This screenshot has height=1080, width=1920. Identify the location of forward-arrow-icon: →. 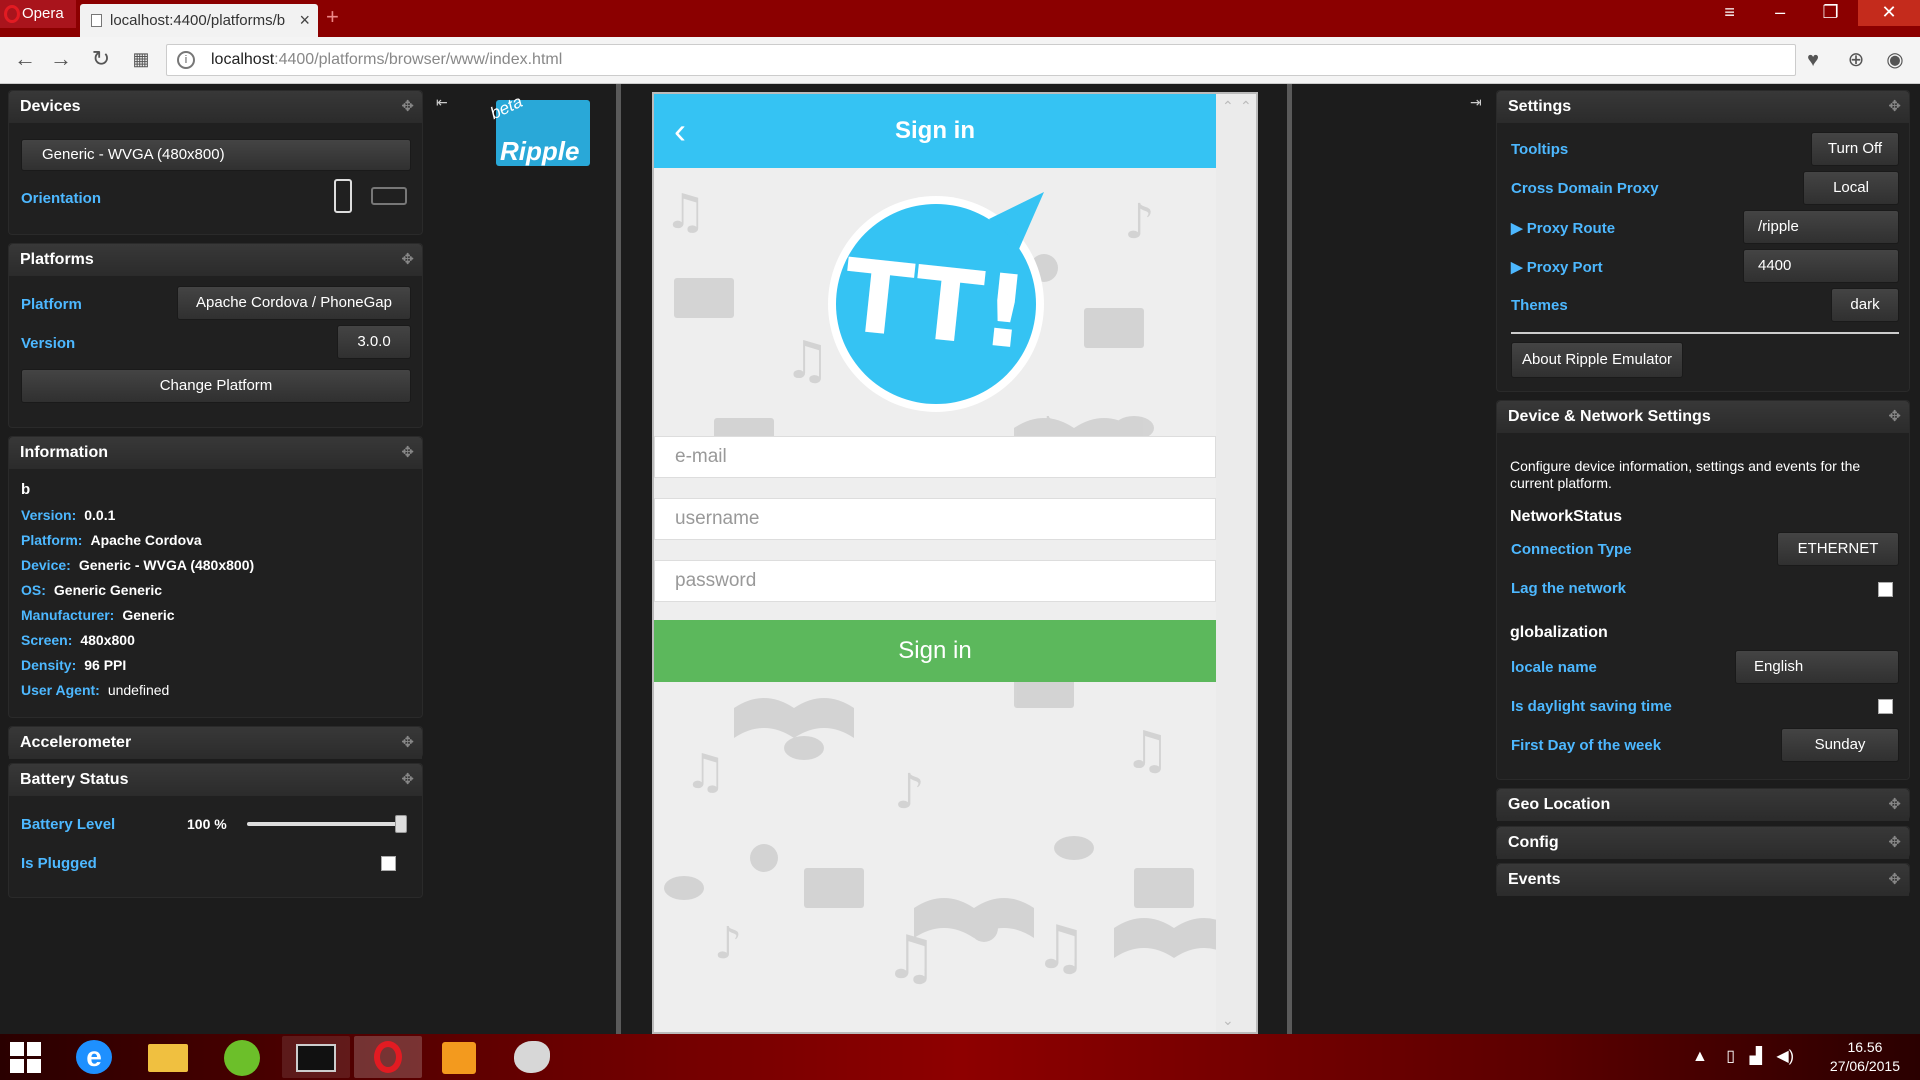
(61, 60).